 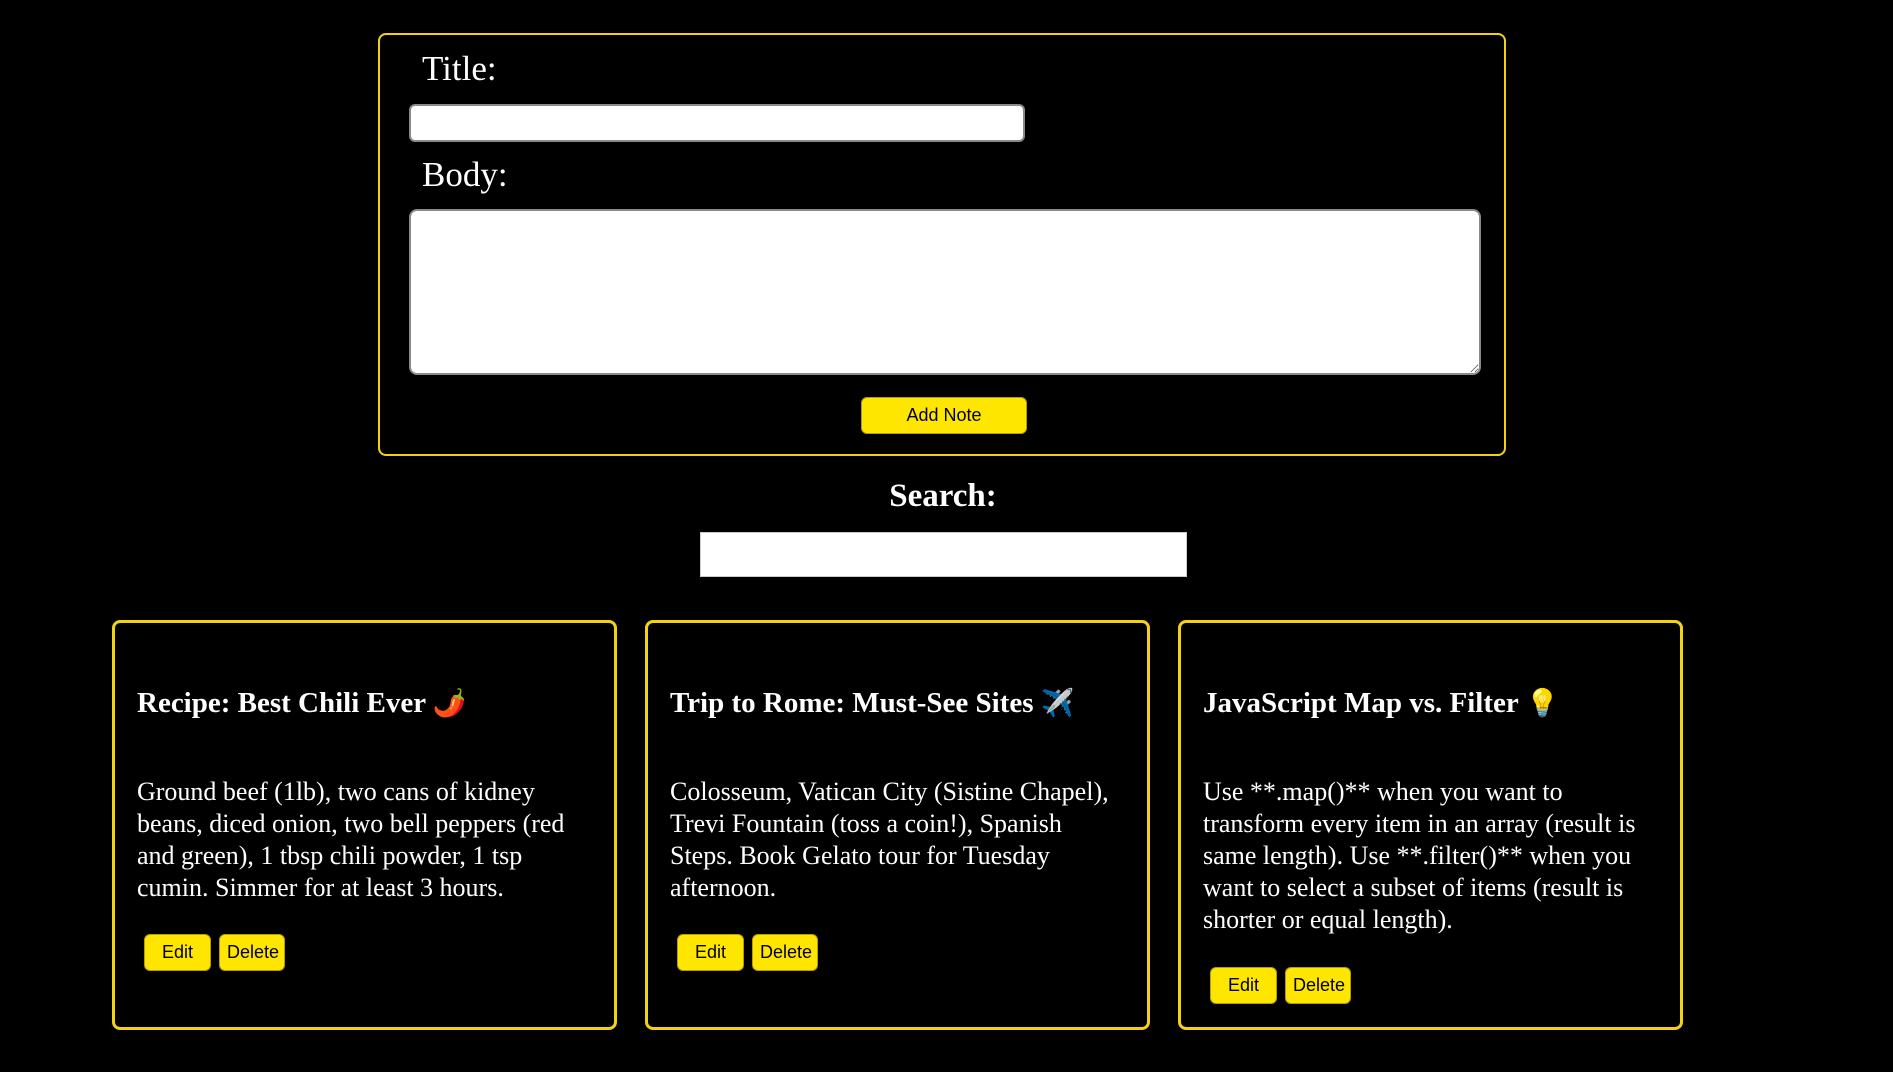 I want to click on body-textarea, so click(x=945, y=292).